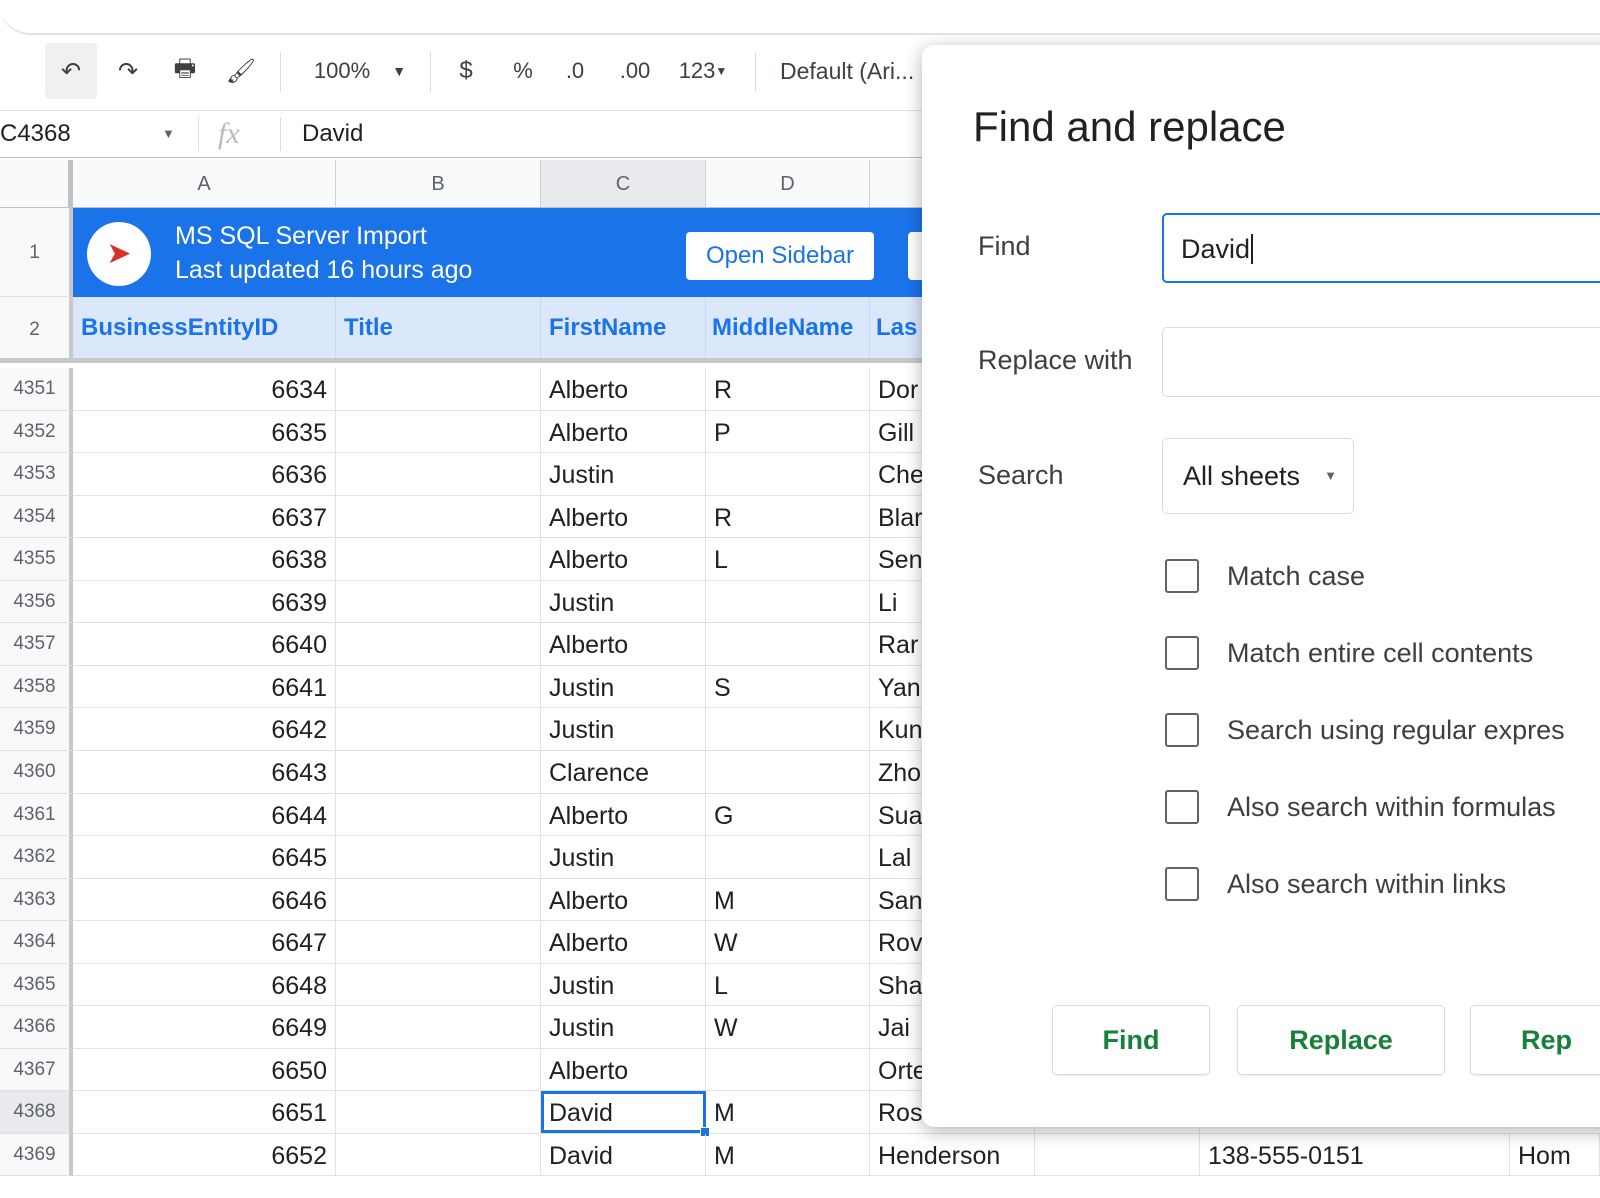  What do you see at coordinates (36, 432) in the screenshot?
I see `row-header: 4352` at bounding box center [36, 432].